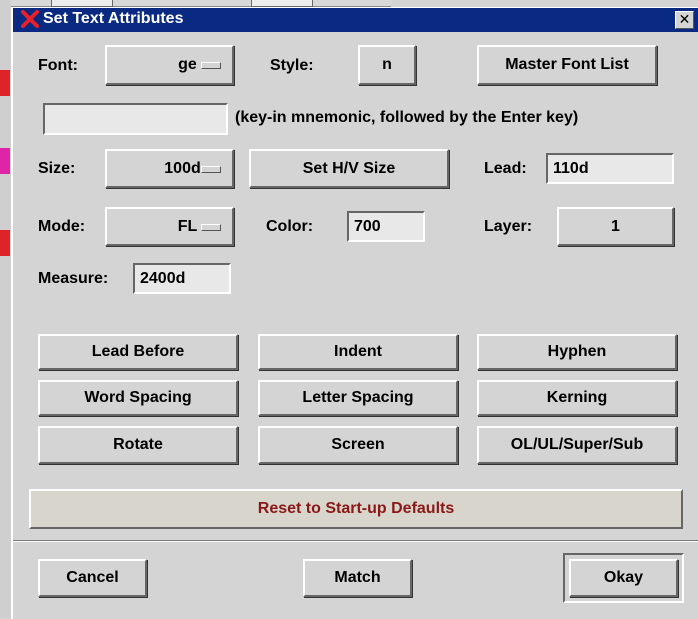  I want to click on set-hv-size-label: Set H/V Size, so click(349, 168).